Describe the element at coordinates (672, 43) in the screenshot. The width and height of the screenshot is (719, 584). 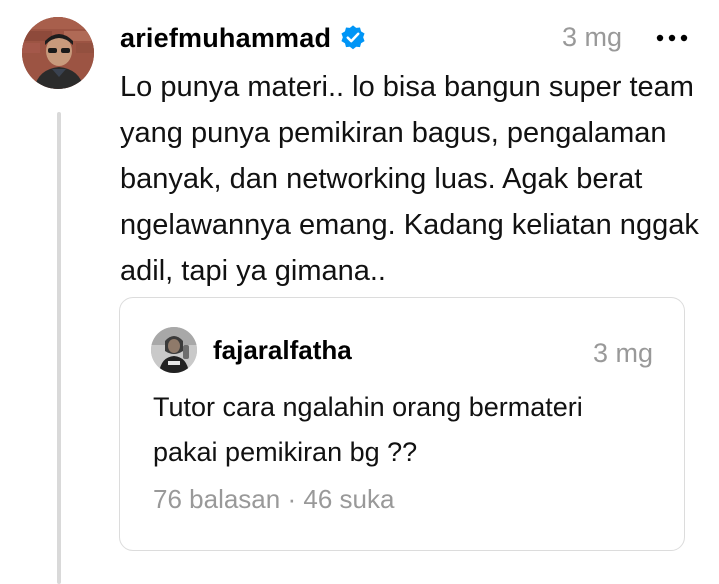
I see `more-icon` at that location.